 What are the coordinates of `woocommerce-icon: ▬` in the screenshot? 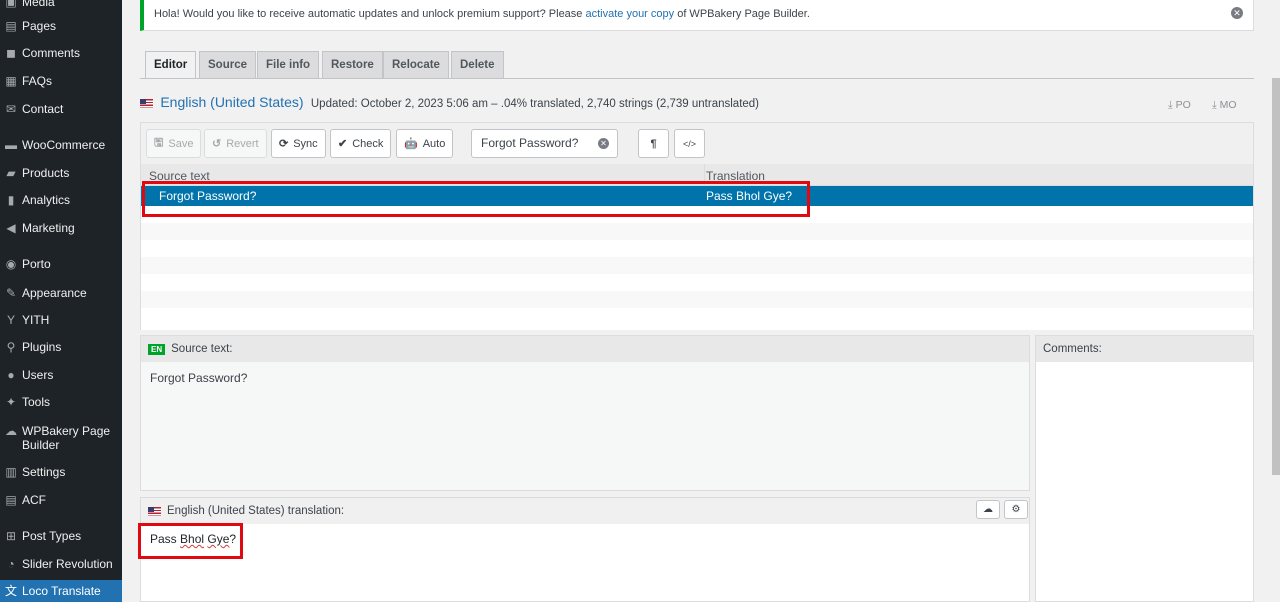 It's located at (11, 145).